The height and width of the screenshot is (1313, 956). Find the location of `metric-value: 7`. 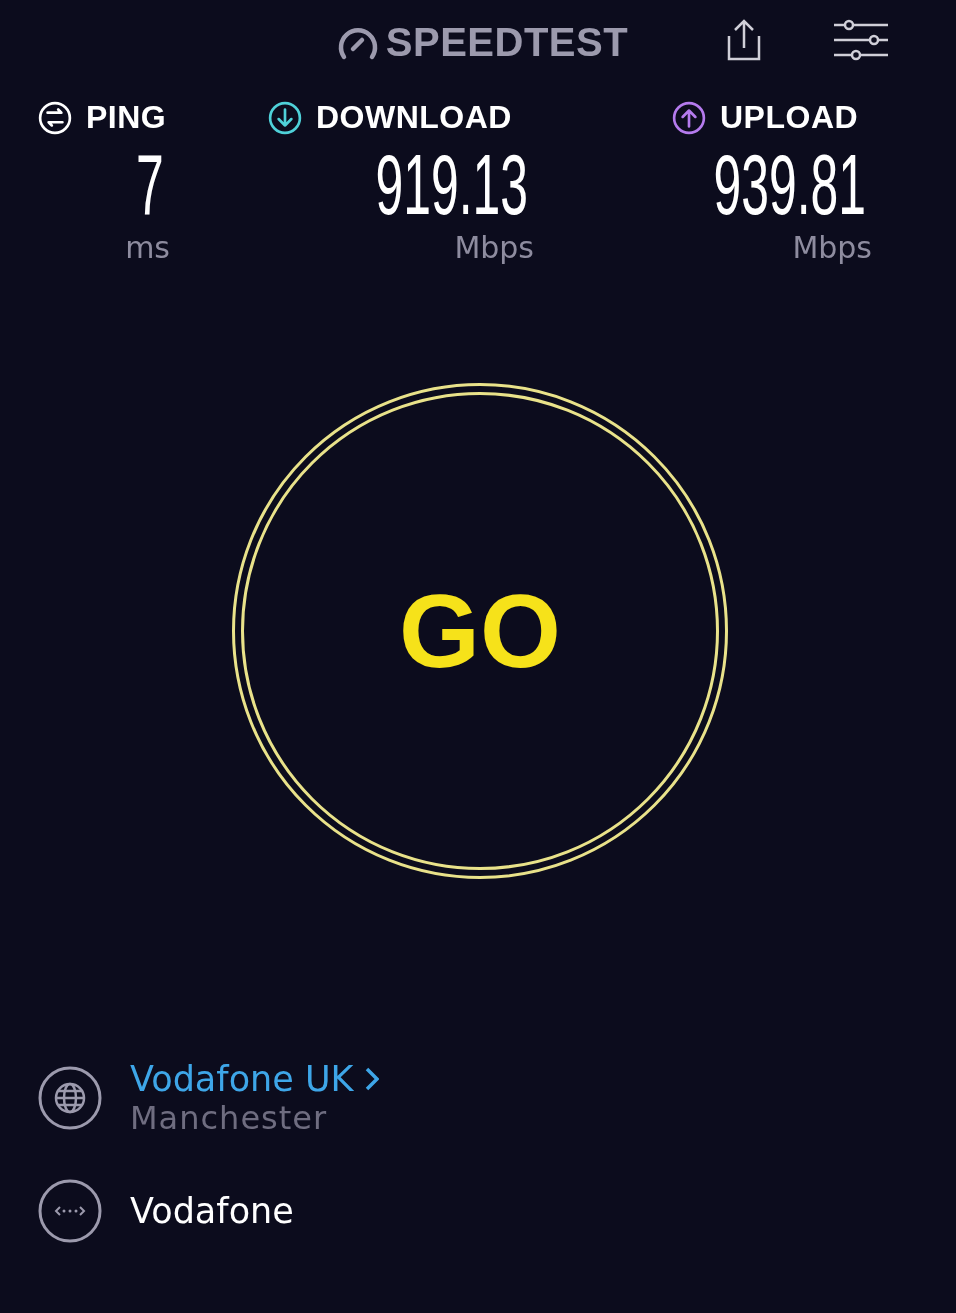

metric-value: 7 is located at coordinates (150, 184).